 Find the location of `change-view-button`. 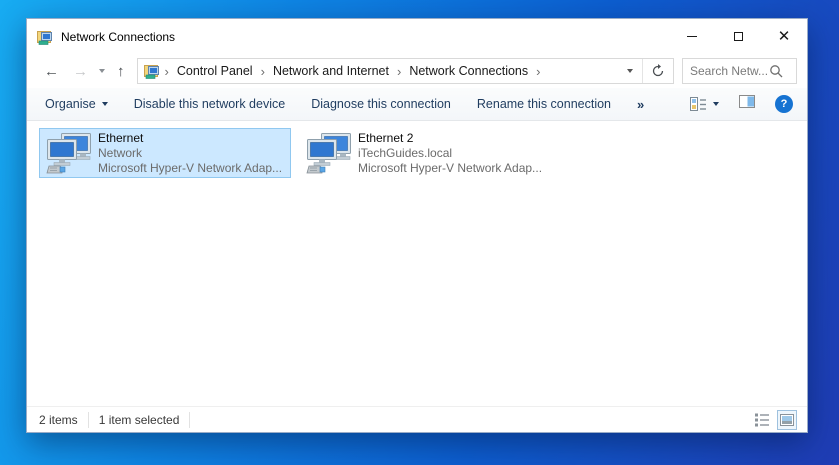

change-view-button is located at coordinates (704, 104).